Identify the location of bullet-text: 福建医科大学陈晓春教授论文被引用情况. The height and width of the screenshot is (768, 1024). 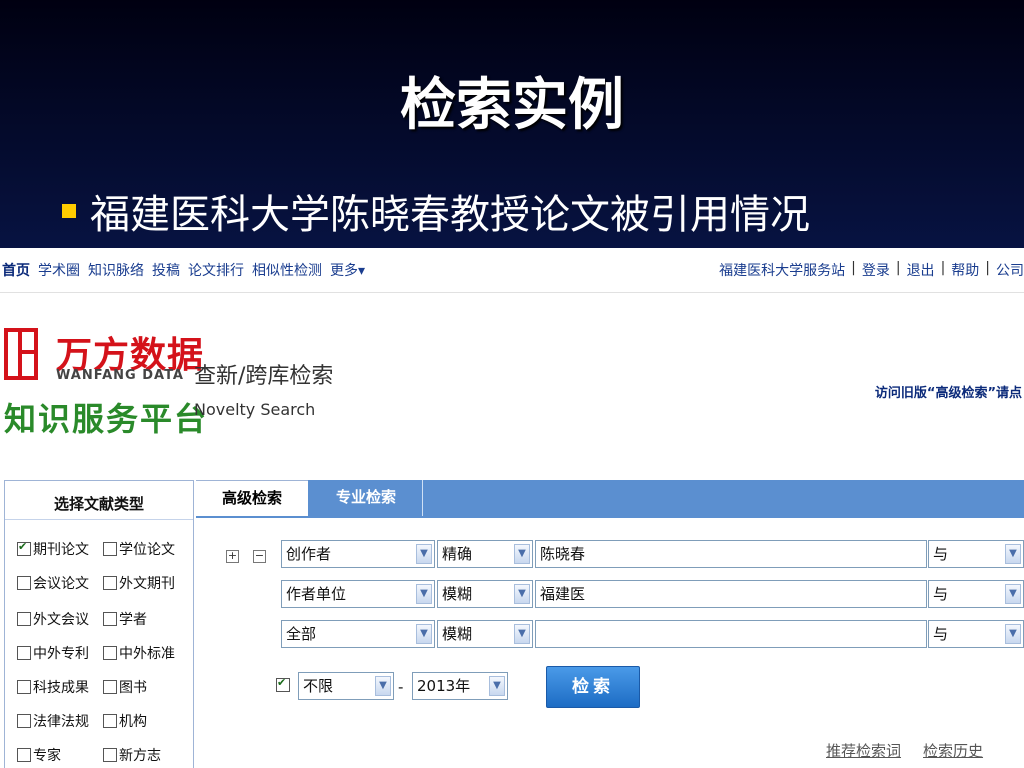
(450, 215).